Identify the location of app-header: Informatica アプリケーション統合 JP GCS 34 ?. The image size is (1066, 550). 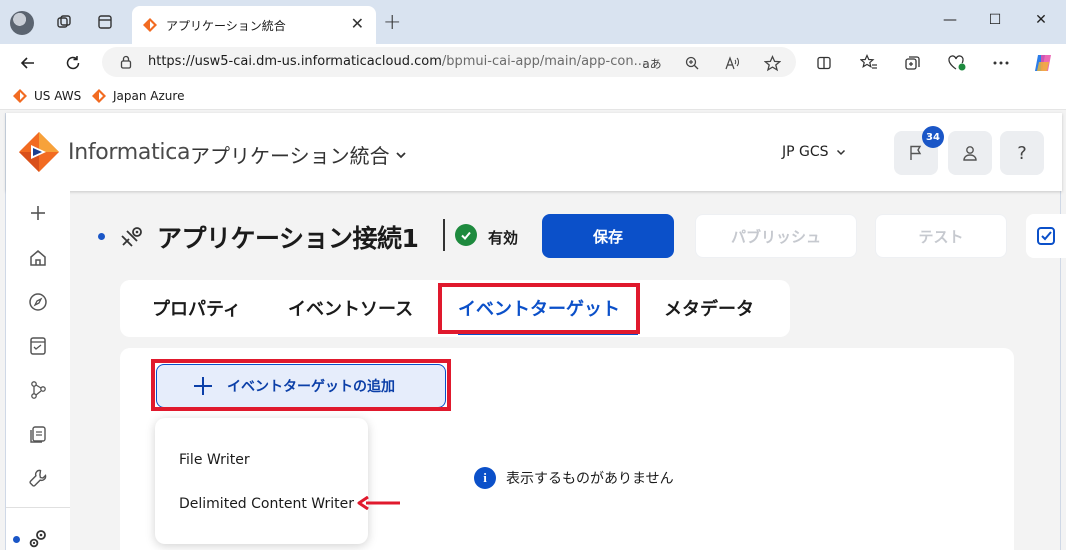
(534, 152).